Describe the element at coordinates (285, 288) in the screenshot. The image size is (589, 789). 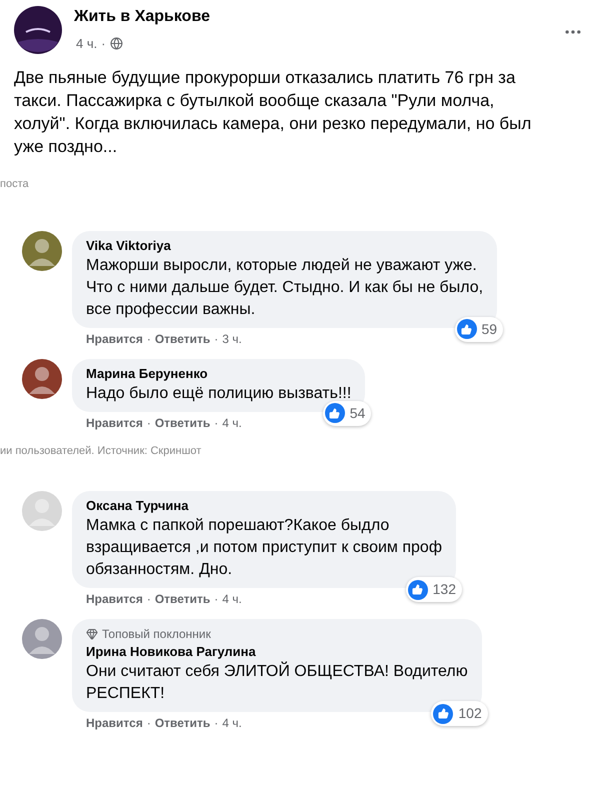
I see `comment-text: Мажорши выросли, которые людей не уважают уже. Что с ними дальше будет. Стыдно. И как бы не было, все профессии важны.` at that location.